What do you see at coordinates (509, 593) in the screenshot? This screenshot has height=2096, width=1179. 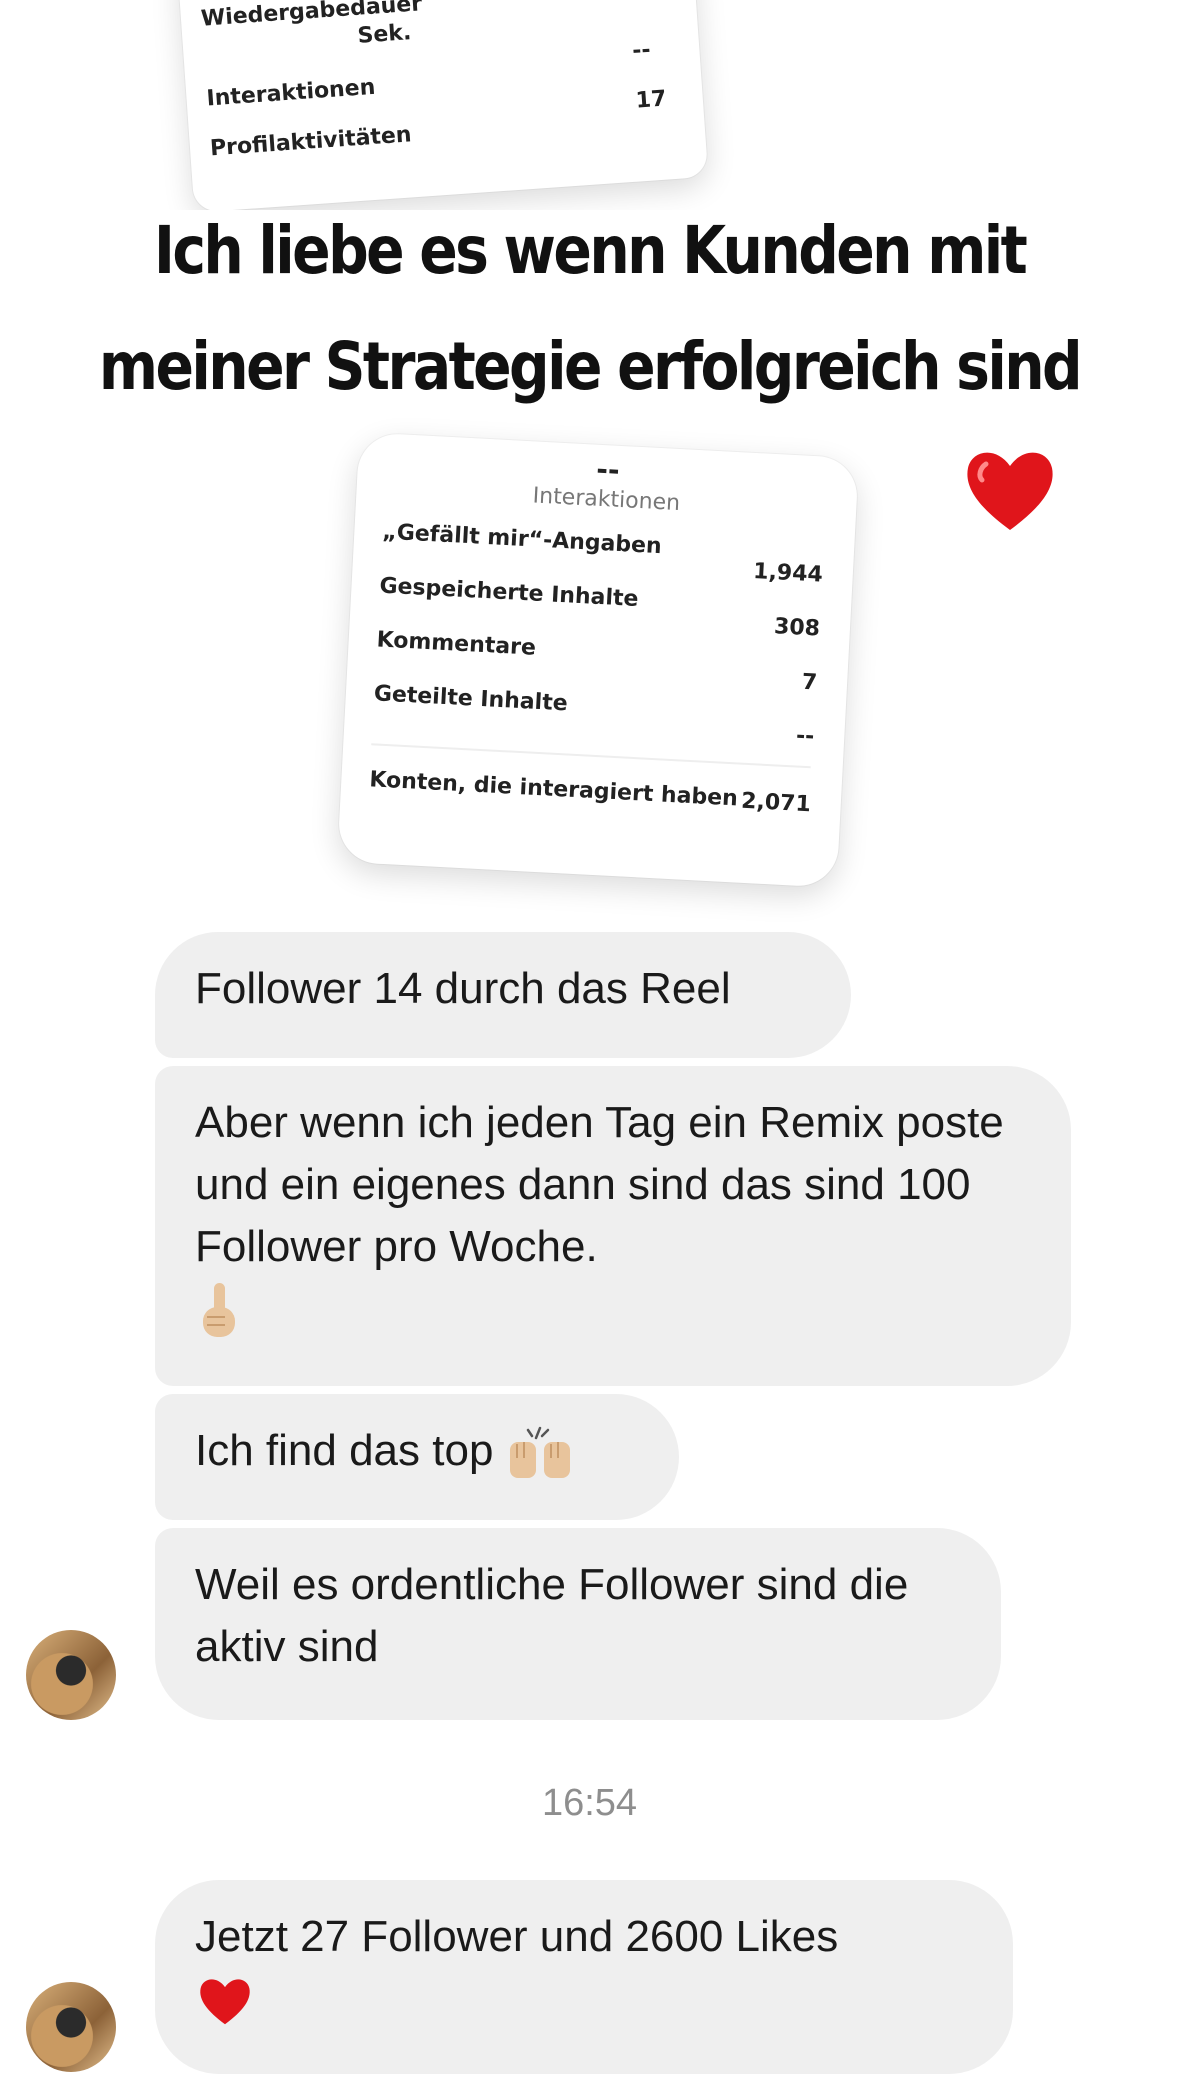 I see `stats-row-label: Gespeicherte Inhalte` at bounding box center [509, 593].